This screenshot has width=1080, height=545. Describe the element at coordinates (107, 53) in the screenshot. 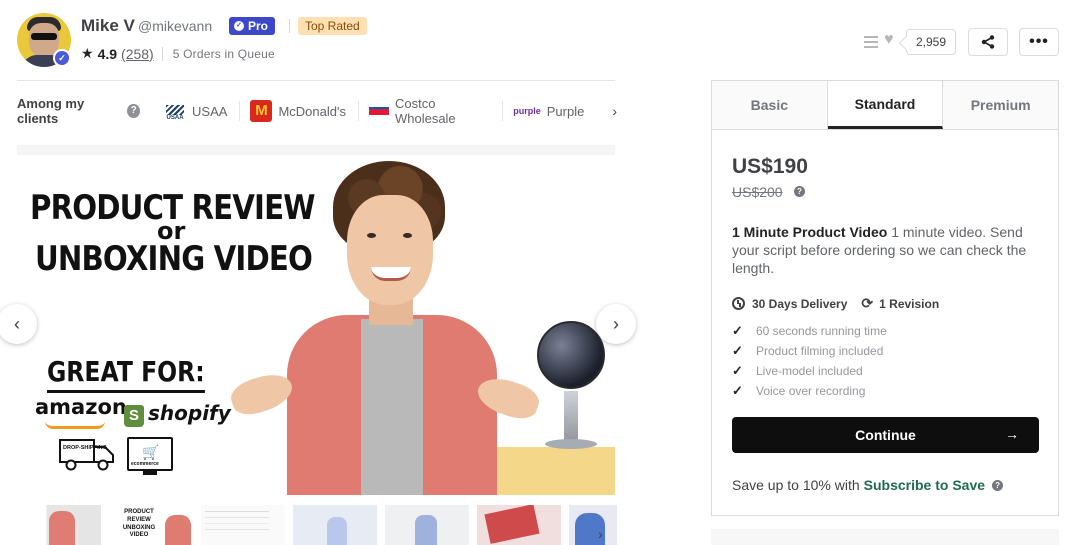

I see `rating-score: 4.9` at that location.